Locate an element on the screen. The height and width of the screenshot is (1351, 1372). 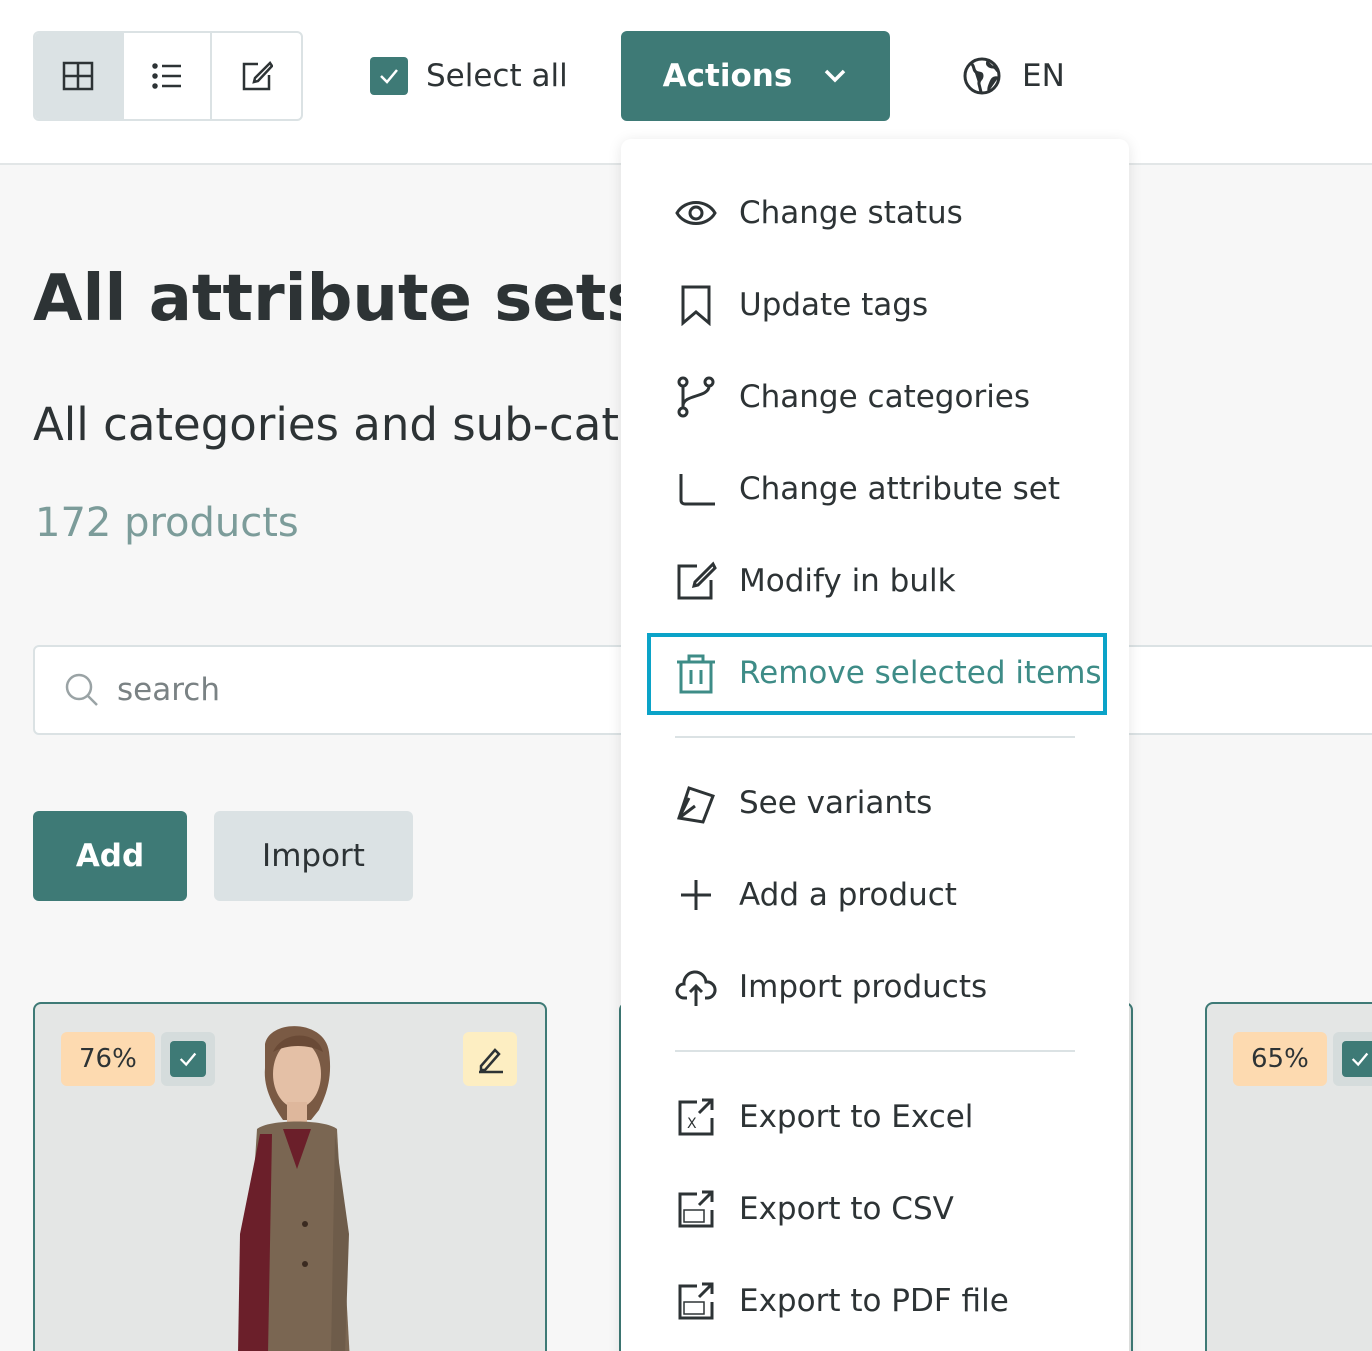
svg-text: X is located at coordinates (692, 1124).